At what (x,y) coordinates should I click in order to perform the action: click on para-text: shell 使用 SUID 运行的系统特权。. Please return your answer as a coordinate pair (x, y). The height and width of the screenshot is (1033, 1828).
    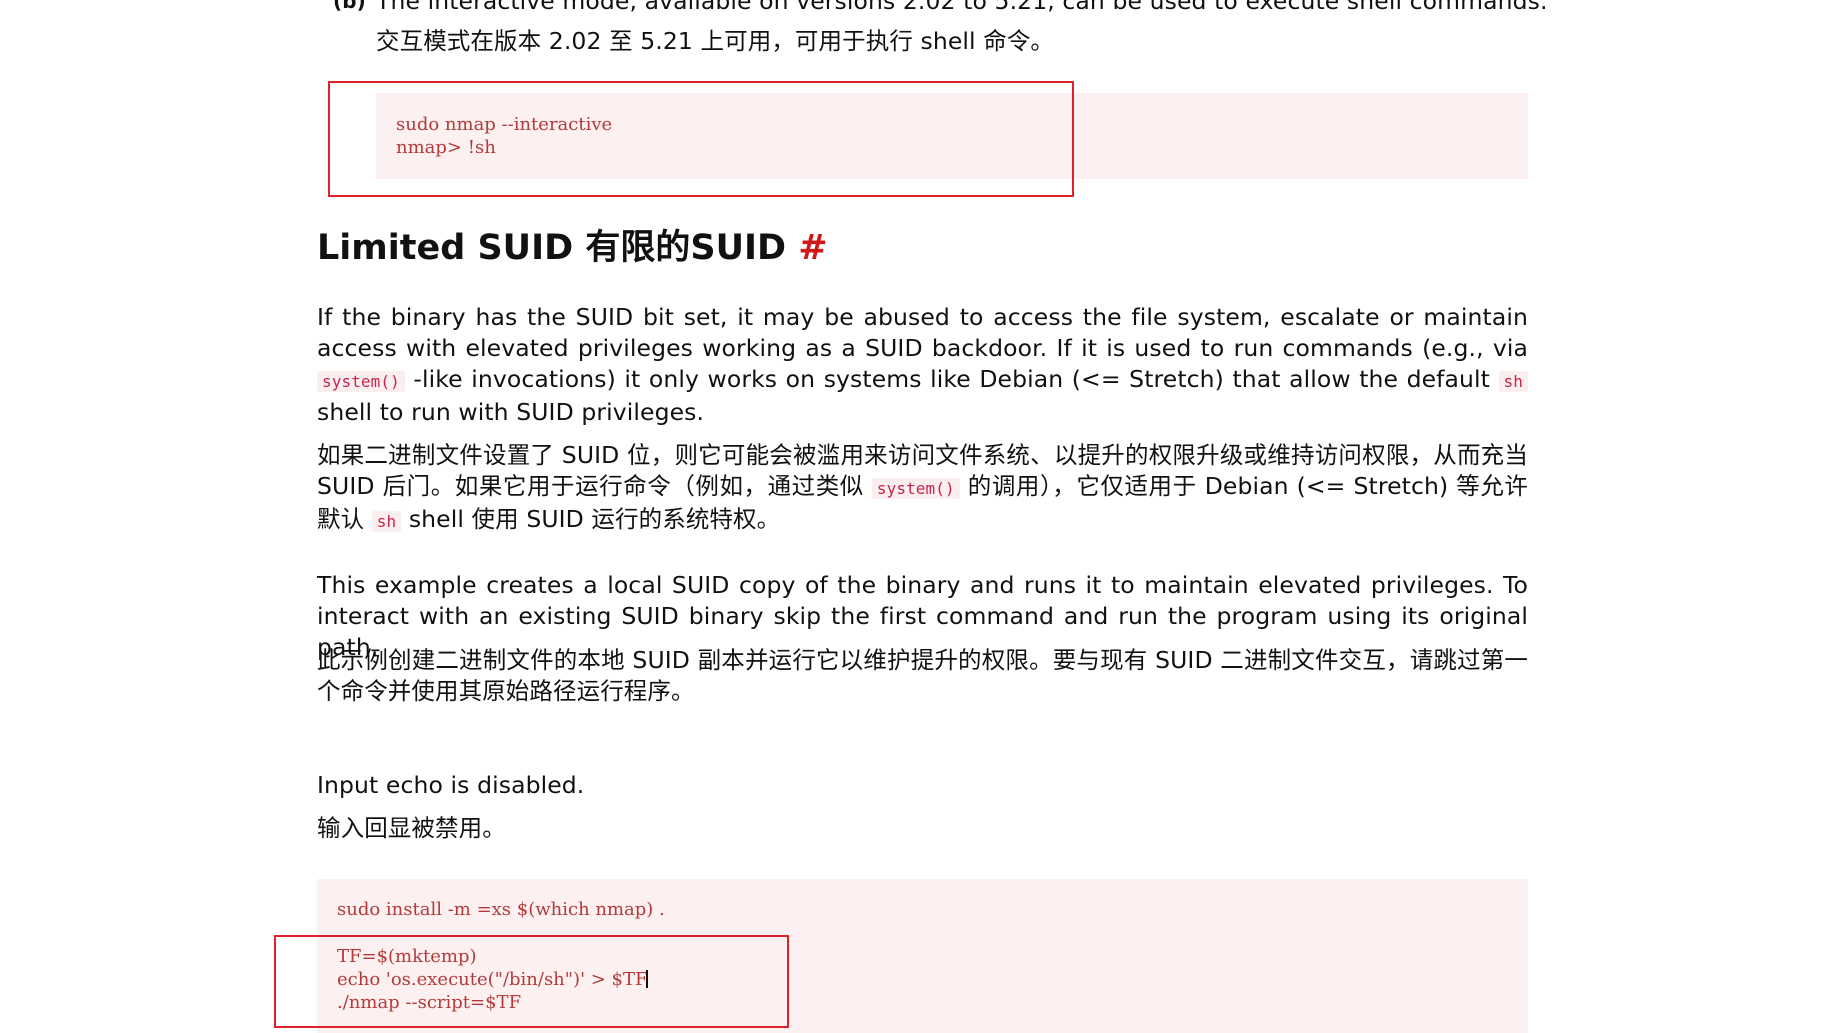
    Looking at the image, I should click on (591, 519).